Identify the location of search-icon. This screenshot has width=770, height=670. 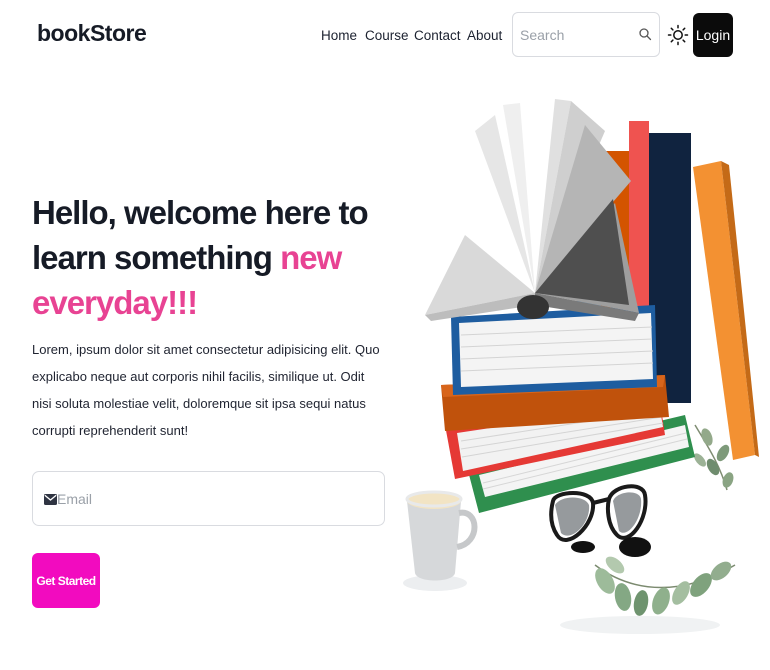
(645, 34).